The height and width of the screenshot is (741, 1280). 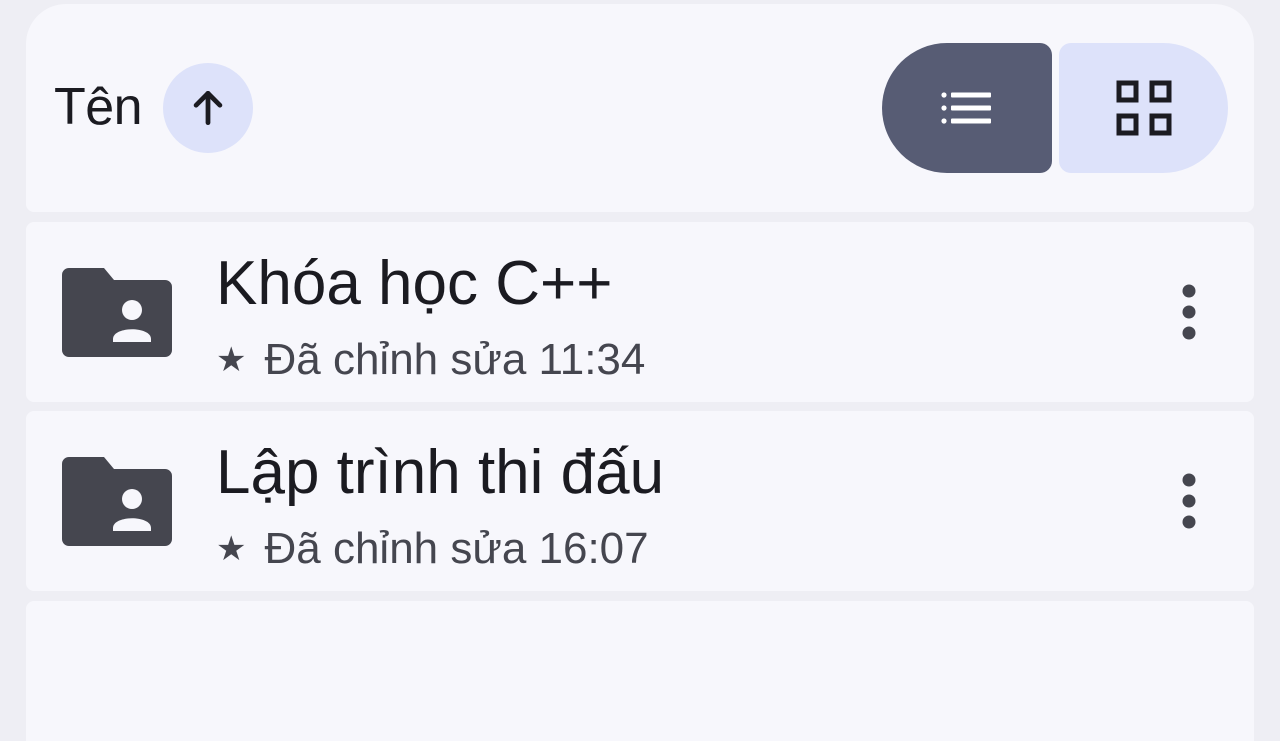 What do you see at coordinates (1055, 108) in the screenshot?
I see `view-mode-toggle` at bounding box center [1055, 108].